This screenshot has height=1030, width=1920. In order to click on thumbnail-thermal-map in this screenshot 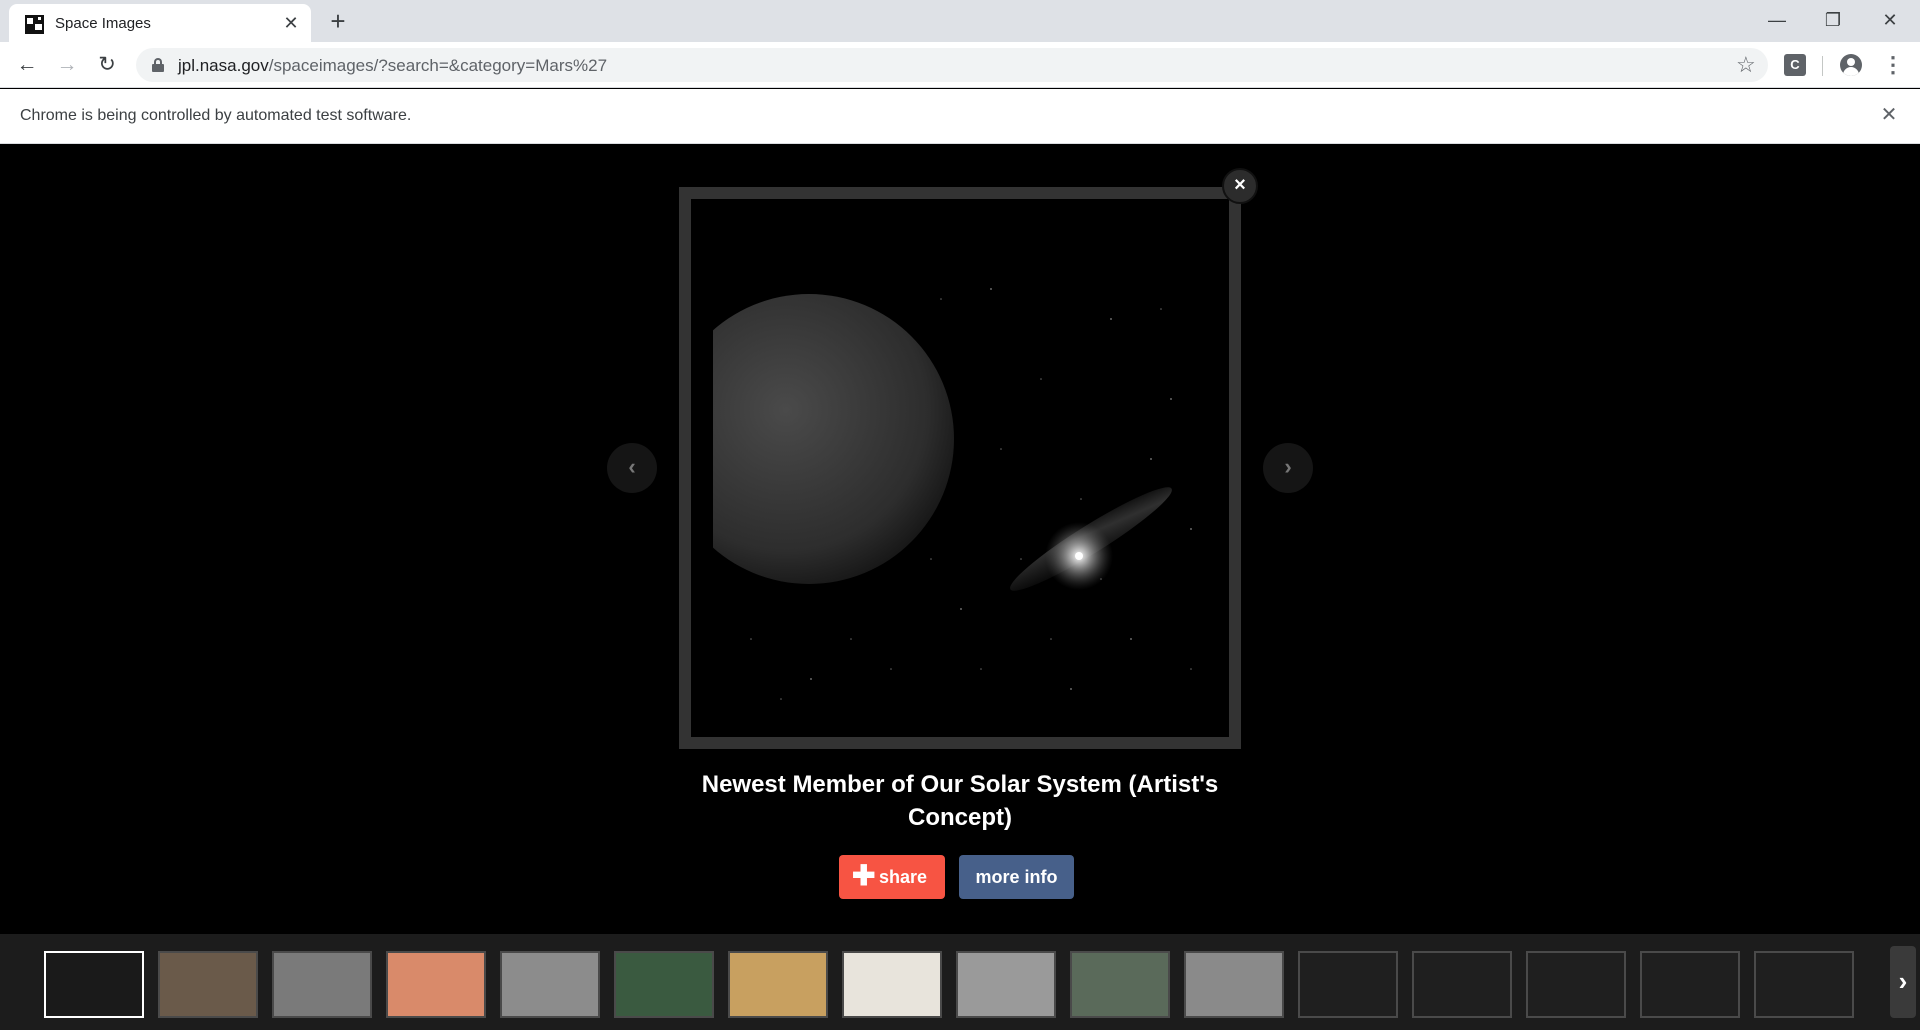, I will do `click(778, 984)`.